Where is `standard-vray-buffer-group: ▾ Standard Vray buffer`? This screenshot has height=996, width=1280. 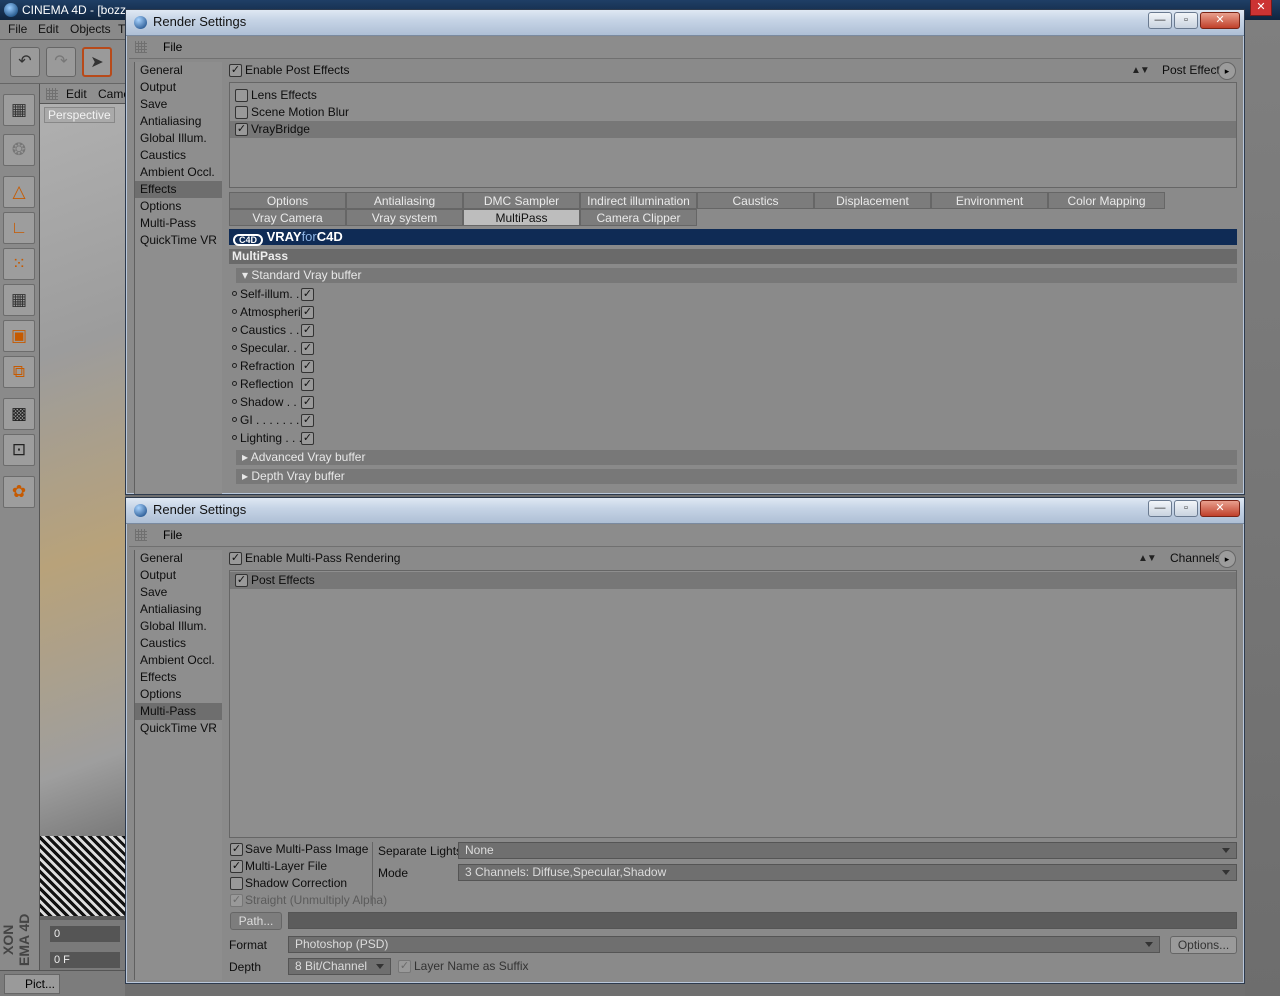
standard-vray-buffer-group: ▾ Standard Vray buffer is located at coordinates (736, 275).